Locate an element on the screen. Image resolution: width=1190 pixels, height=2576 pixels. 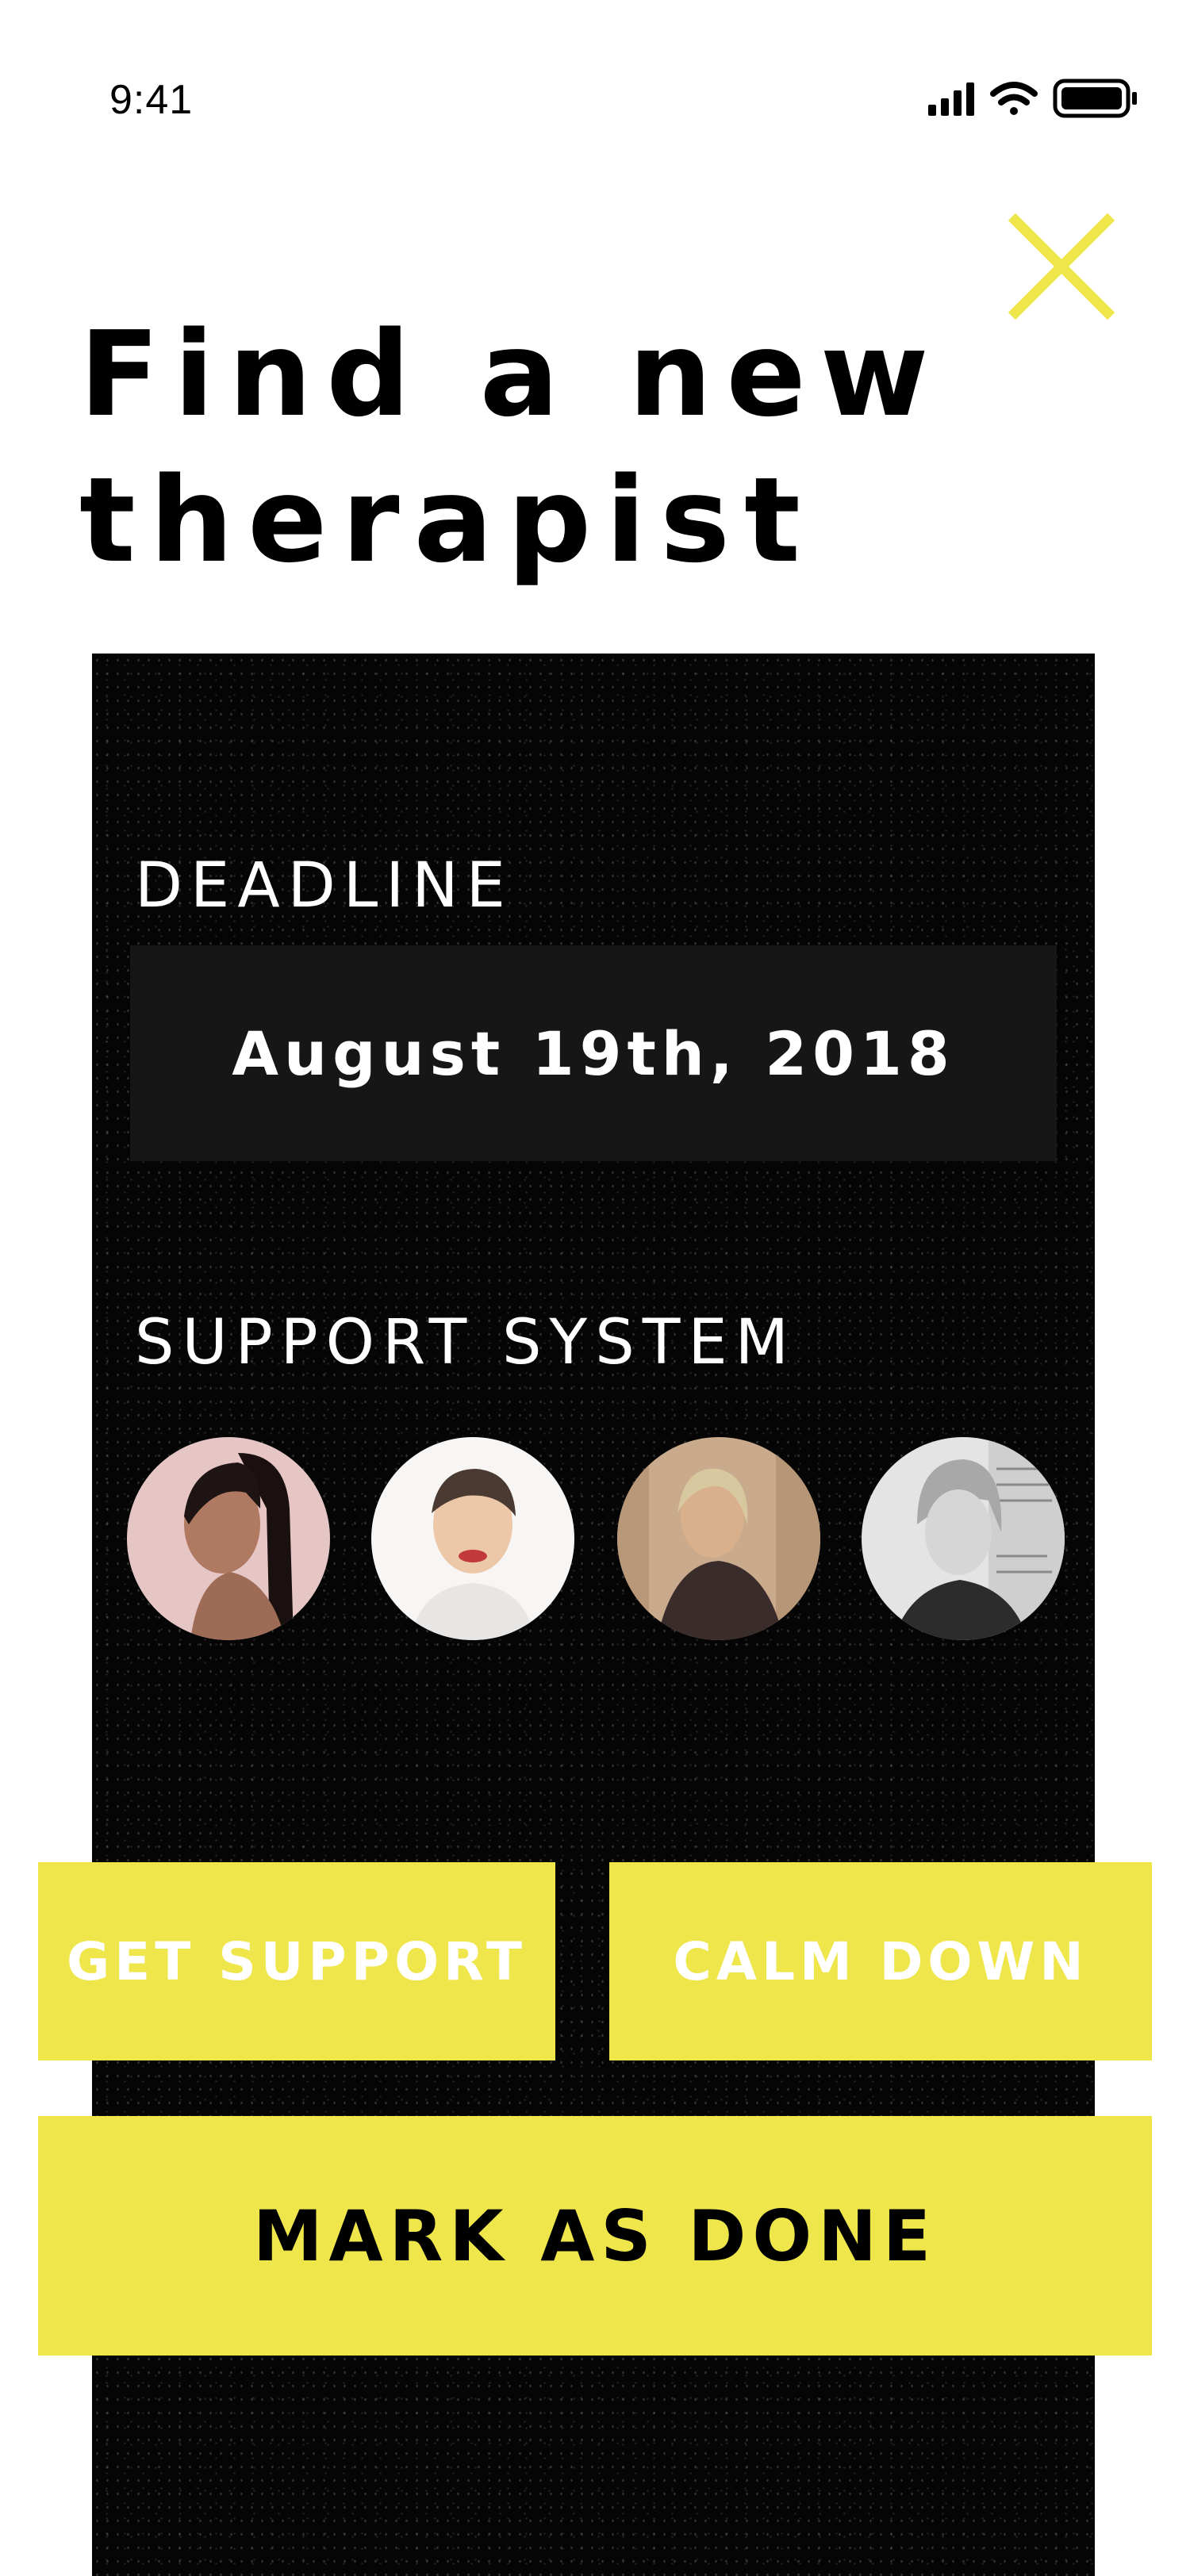
page-title: Find a new therapist is located at coordinates (511, 447).